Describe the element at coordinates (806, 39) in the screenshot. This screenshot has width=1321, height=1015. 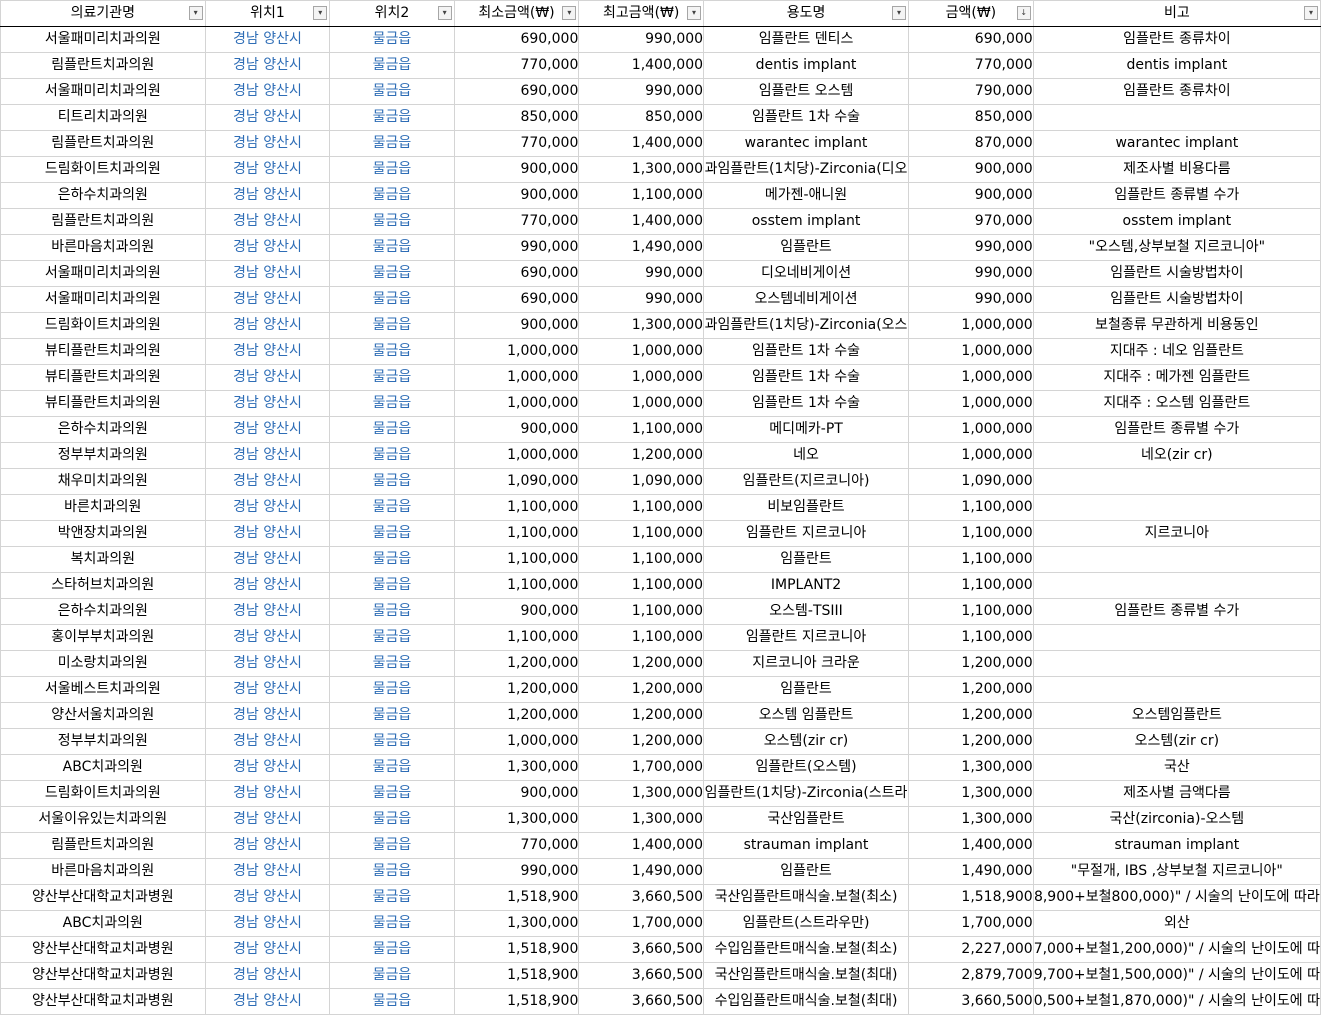
I see `cell-usage-name: 임플란트 덴티스` at that location.